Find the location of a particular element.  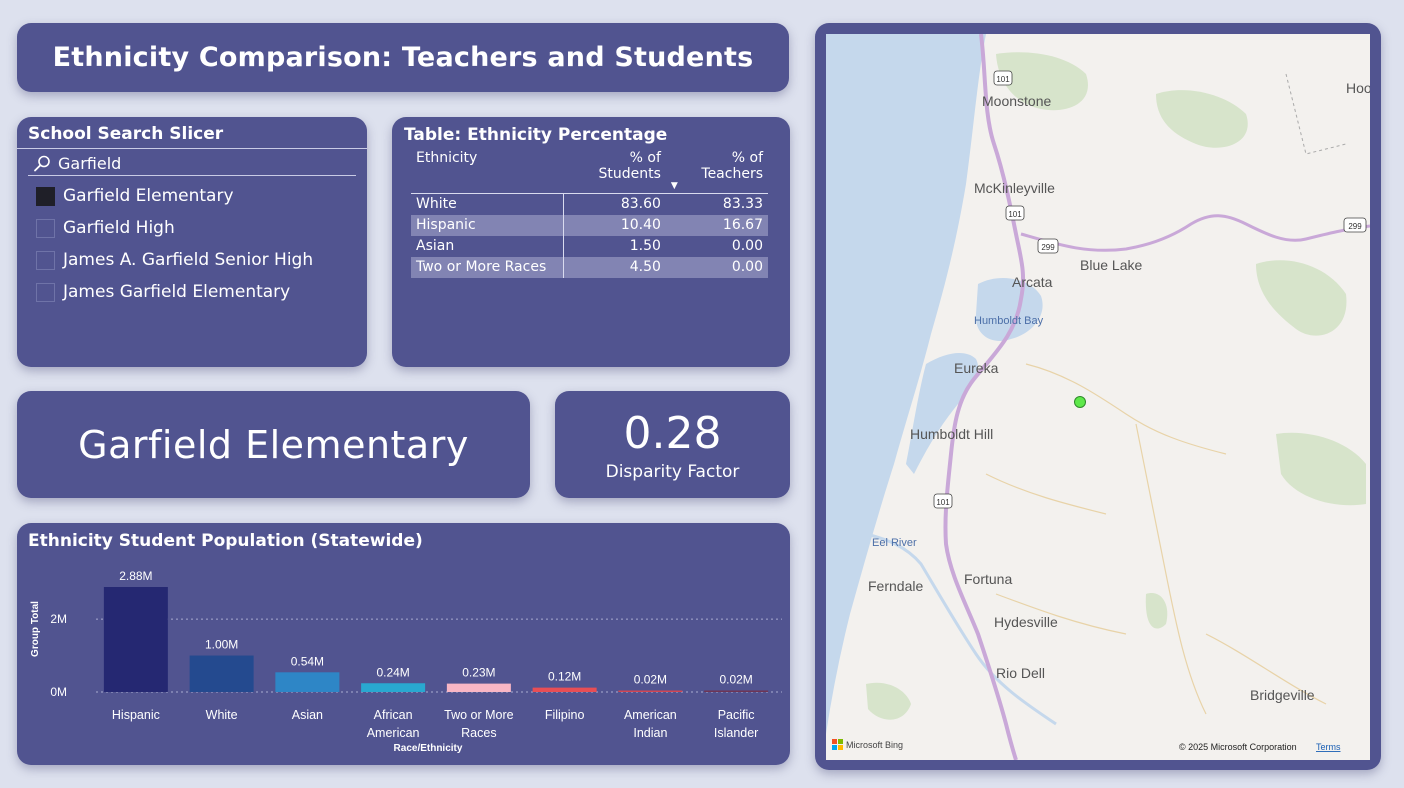

selected-school-card: Garfield Elementary is located at coordinates (273, 444).